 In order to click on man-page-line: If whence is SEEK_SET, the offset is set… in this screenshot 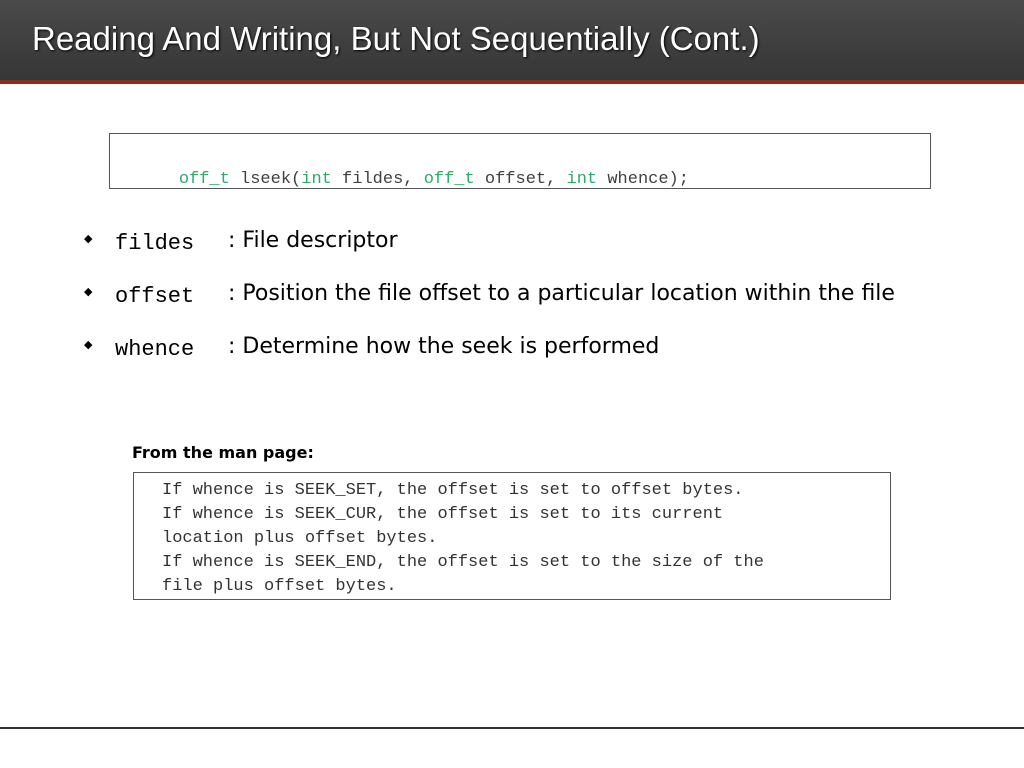, I will do `click(453, 490)`.